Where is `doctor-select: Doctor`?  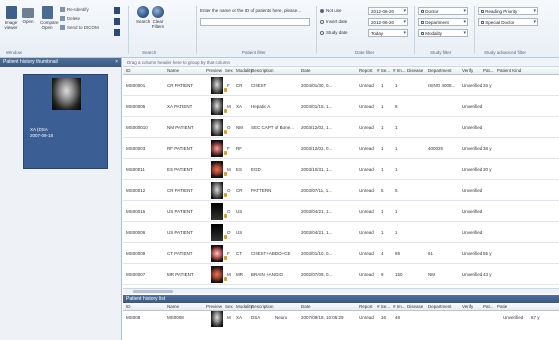 doctor-select: Doctor is located at coordinates (443, 11).